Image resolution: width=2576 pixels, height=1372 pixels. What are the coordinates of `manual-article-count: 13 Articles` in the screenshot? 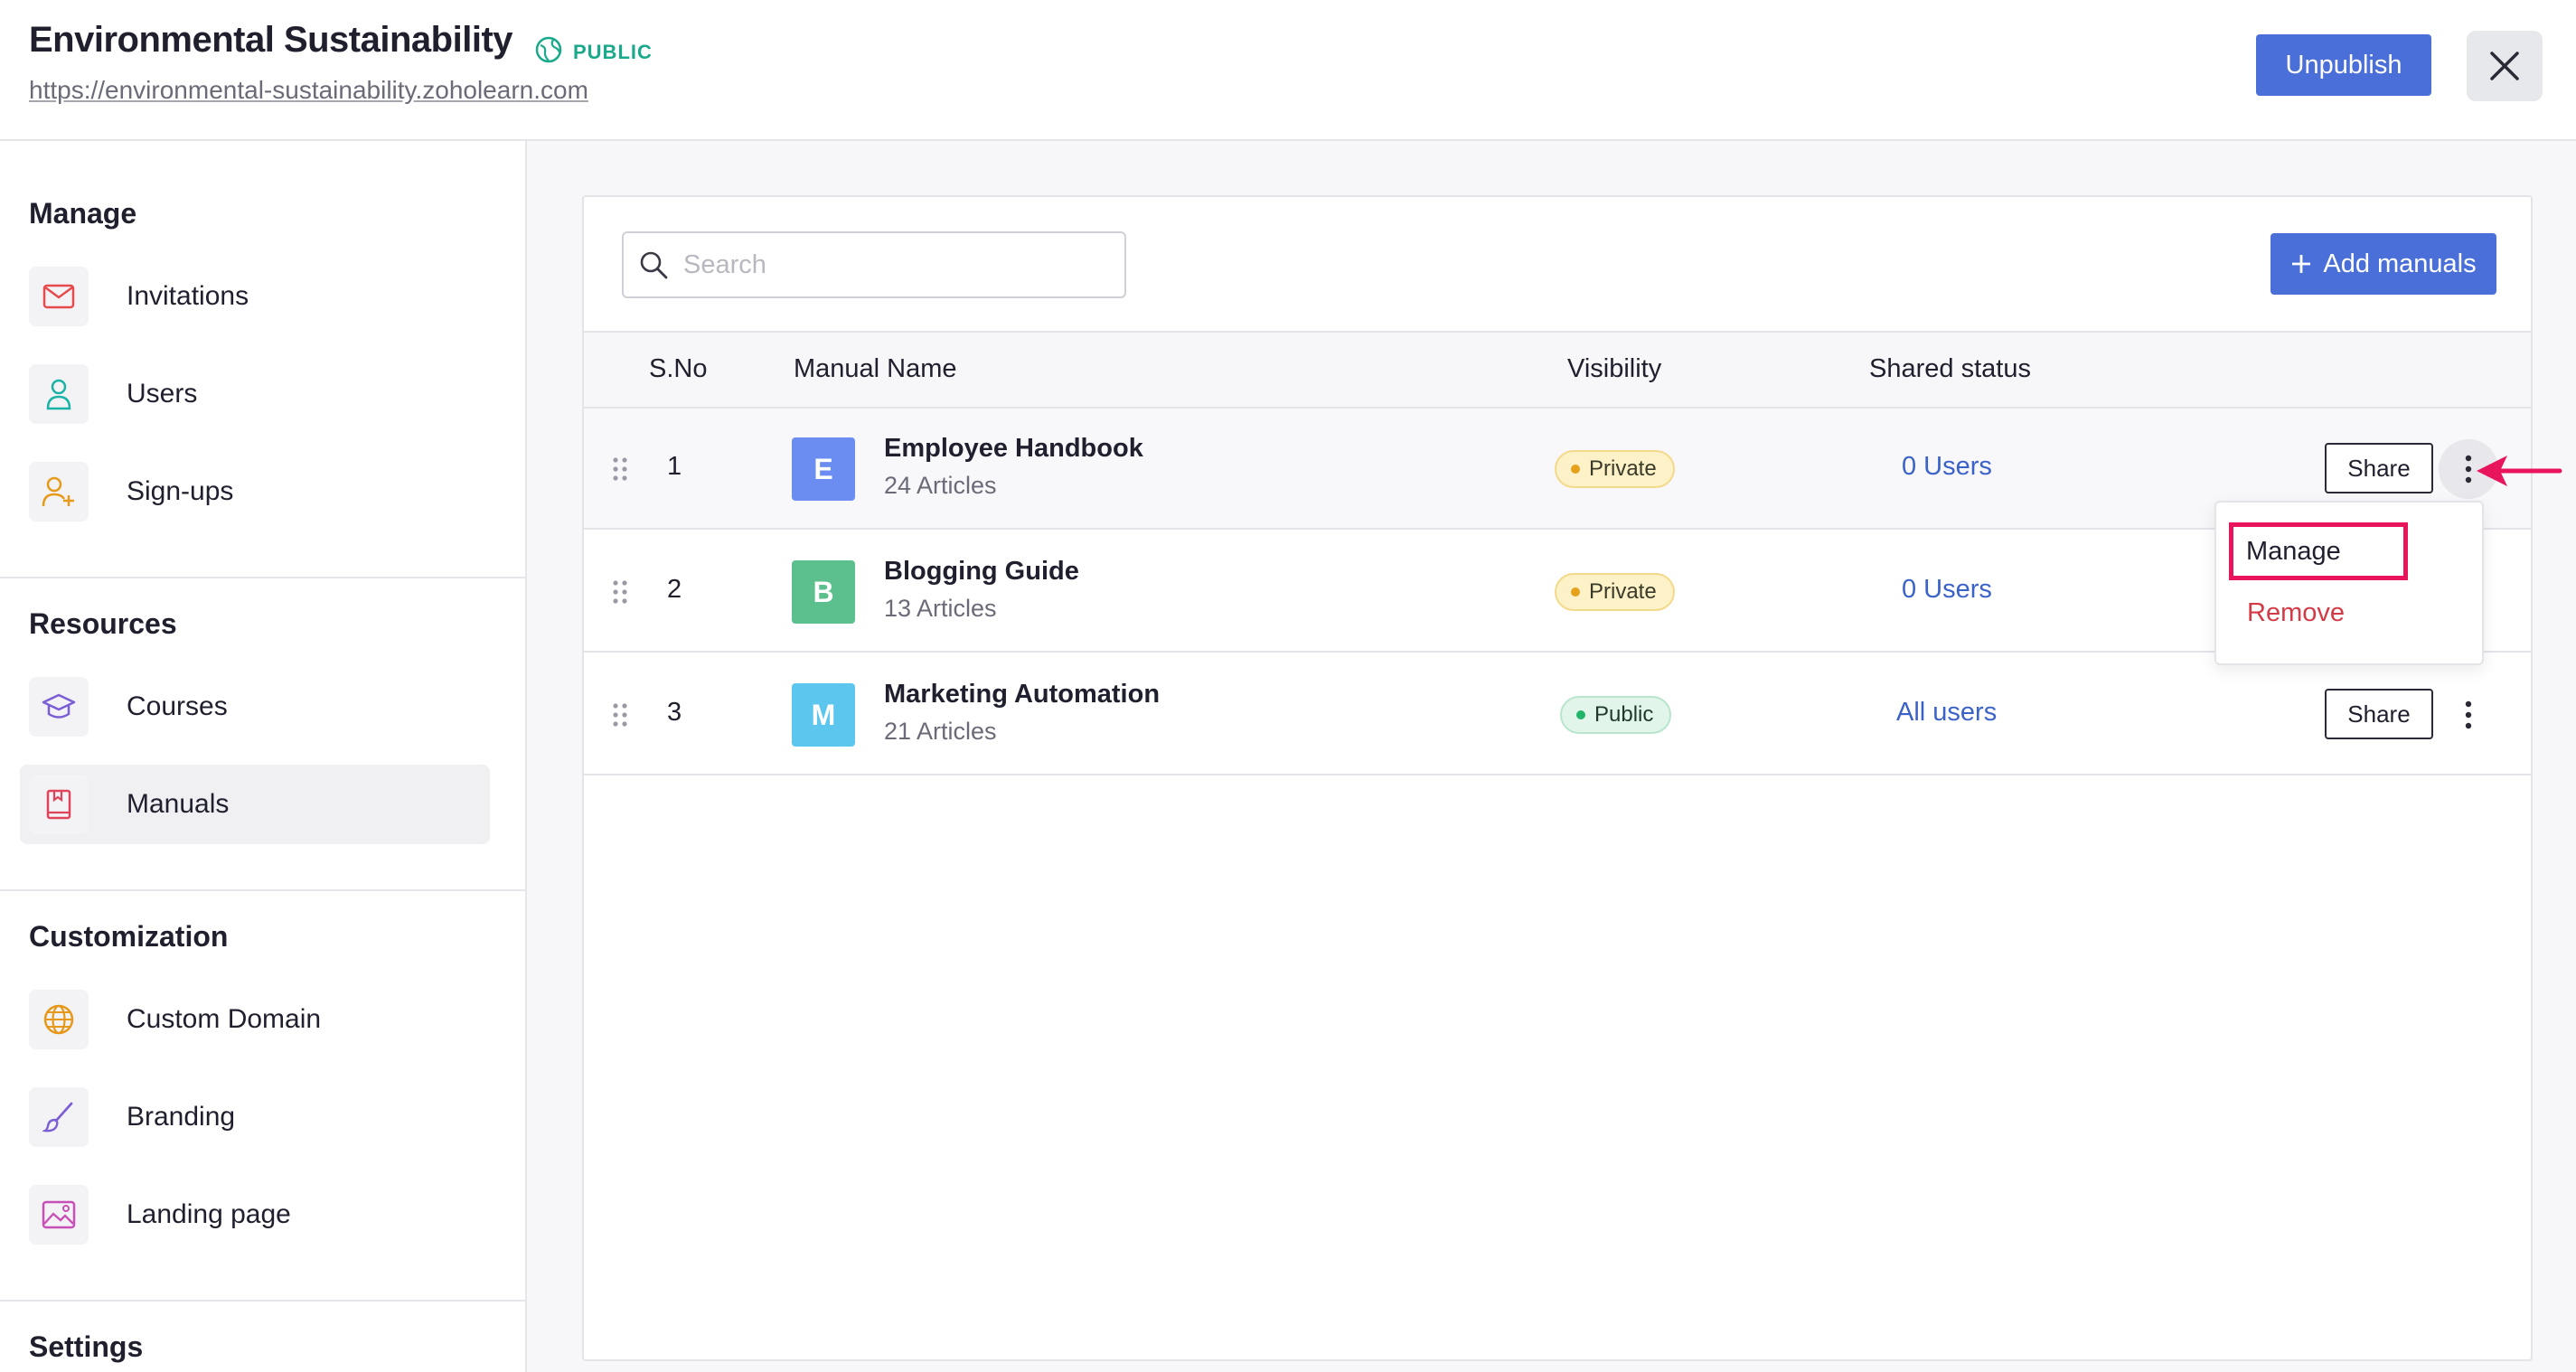 It's located at (941, 609).